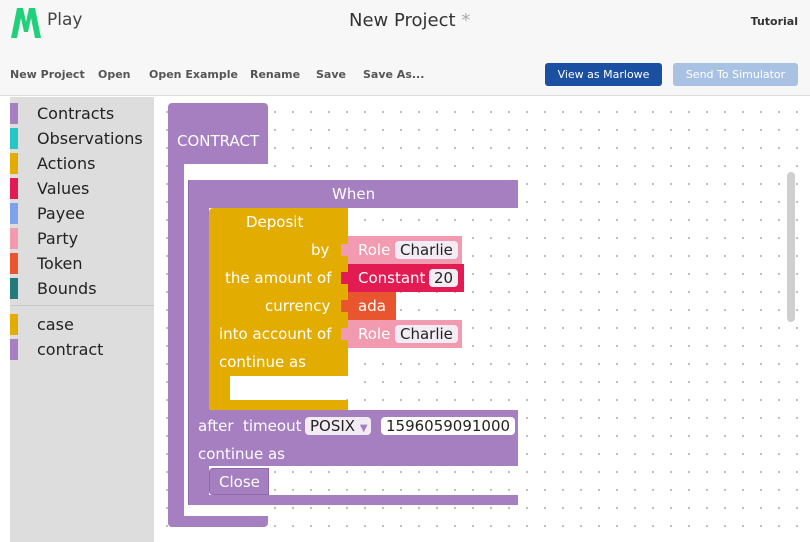 This screenshot has width=810, height=542. I want to click on currency-token-label: ada, so click(372, 306).